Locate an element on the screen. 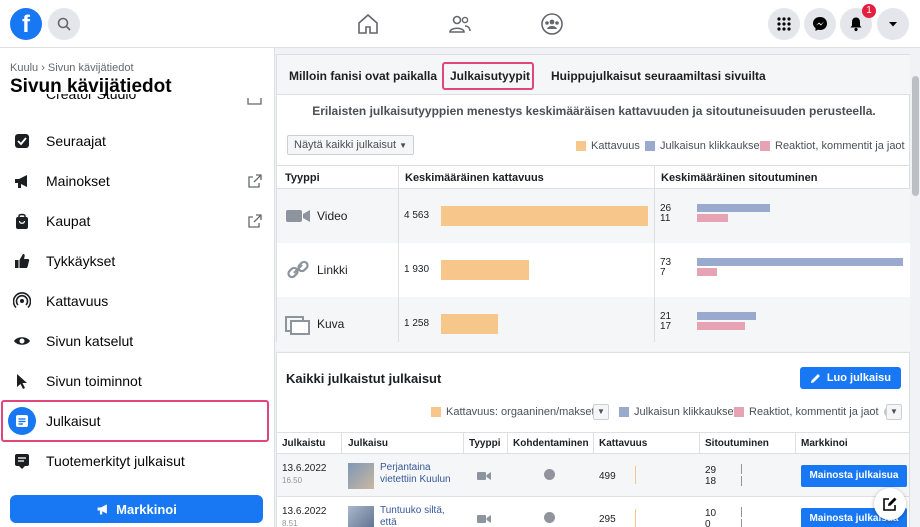 This screenshot has width=920, height=527. menu-button is located at coordinates (784, 24).